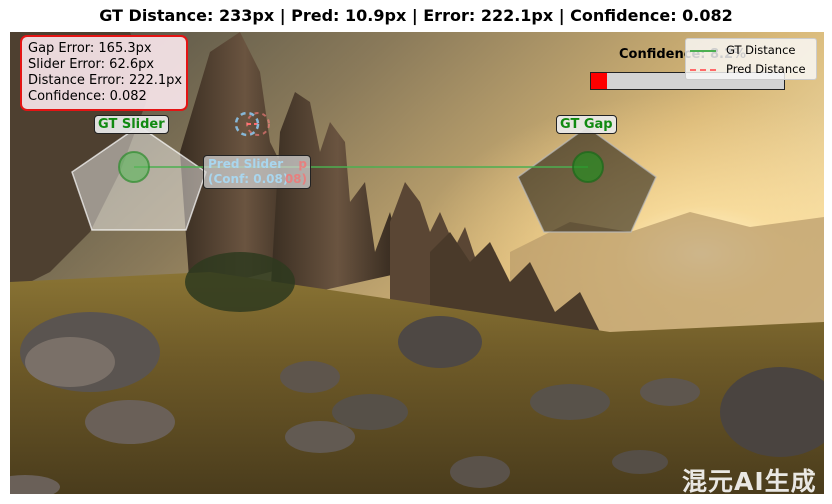  Describe the element at coordinates (105, 80) in the screenshot. I see `distance-error-text: Distance Error: 222.1px` at that location.